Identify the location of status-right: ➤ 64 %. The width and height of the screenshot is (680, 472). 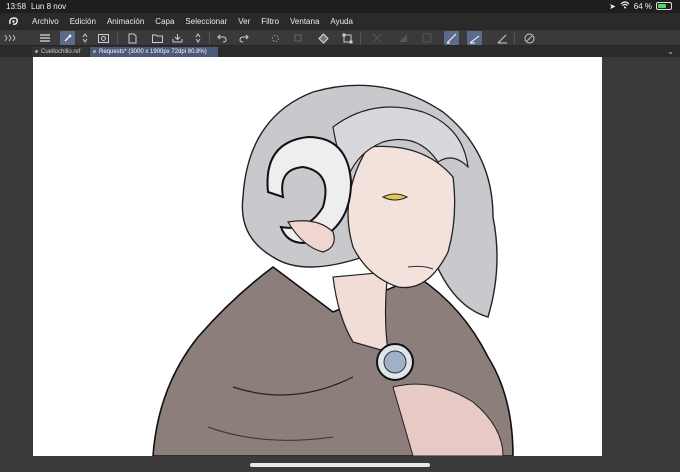
(640, 6).